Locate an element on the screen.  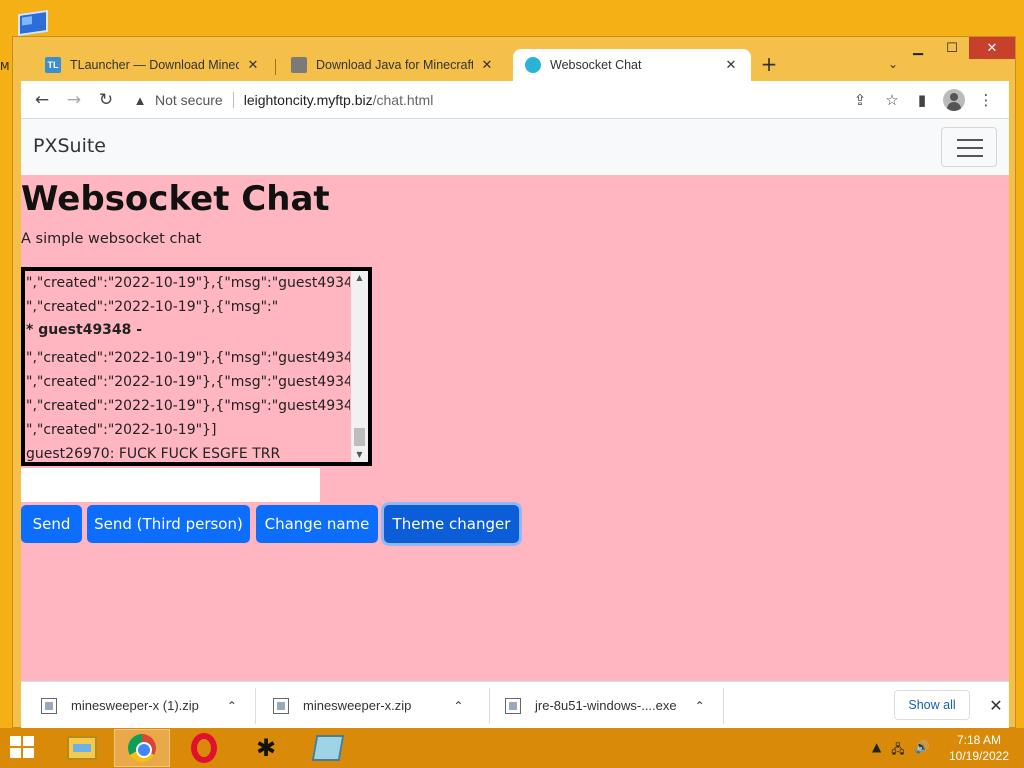
java-installer-file-icon is located at coordinates (513, 705).